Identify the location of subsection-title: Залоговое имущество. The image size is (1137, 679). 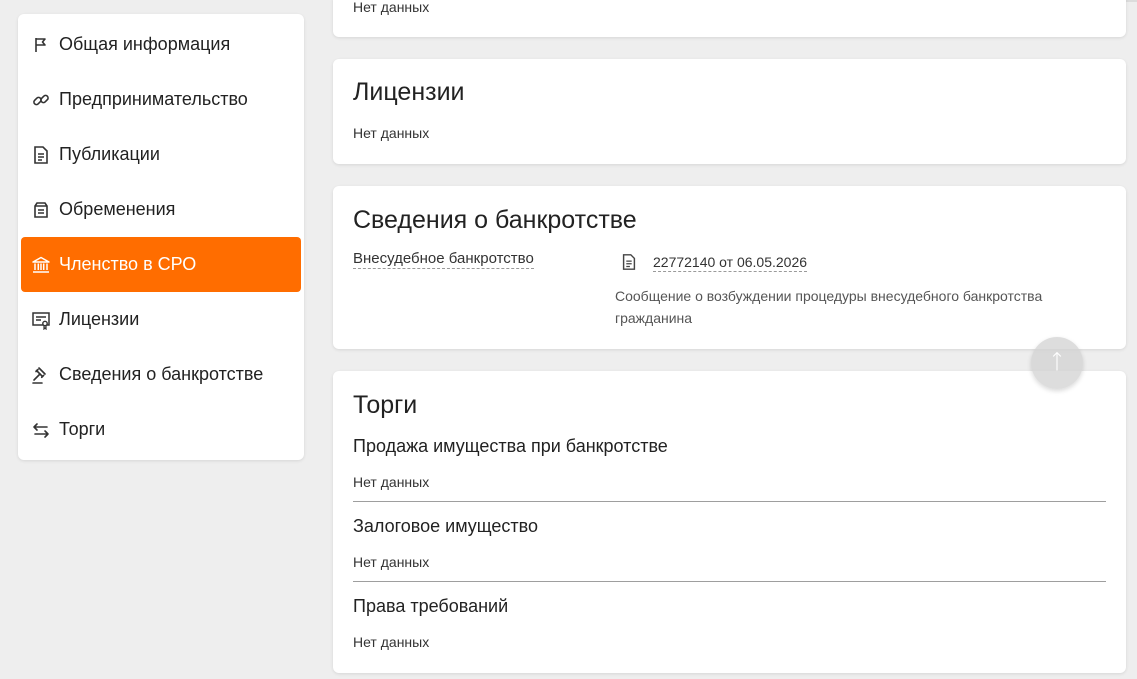
(446, 526).